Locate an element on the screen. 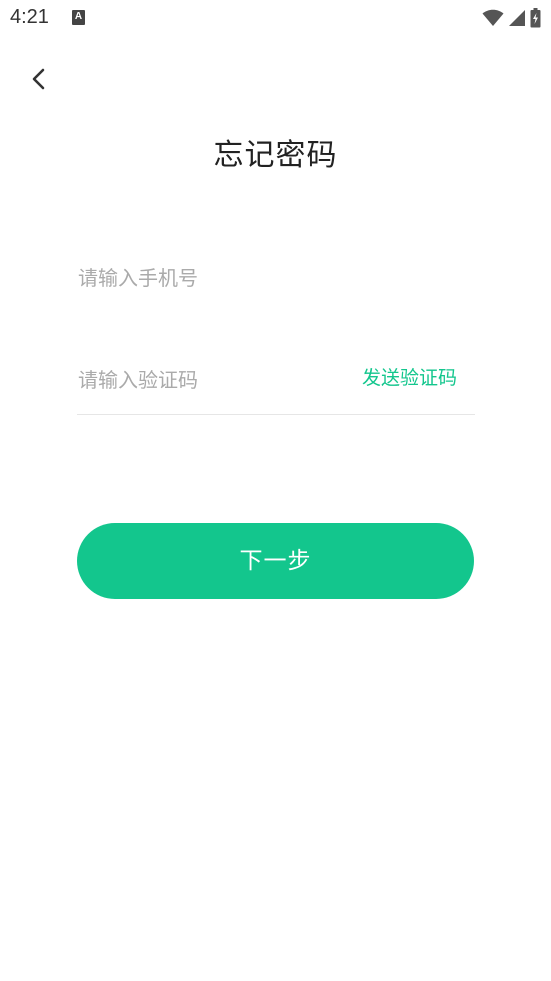 This screenshot has width=551, height=981. chevron-left-icon is located at coordinates (38, 79).